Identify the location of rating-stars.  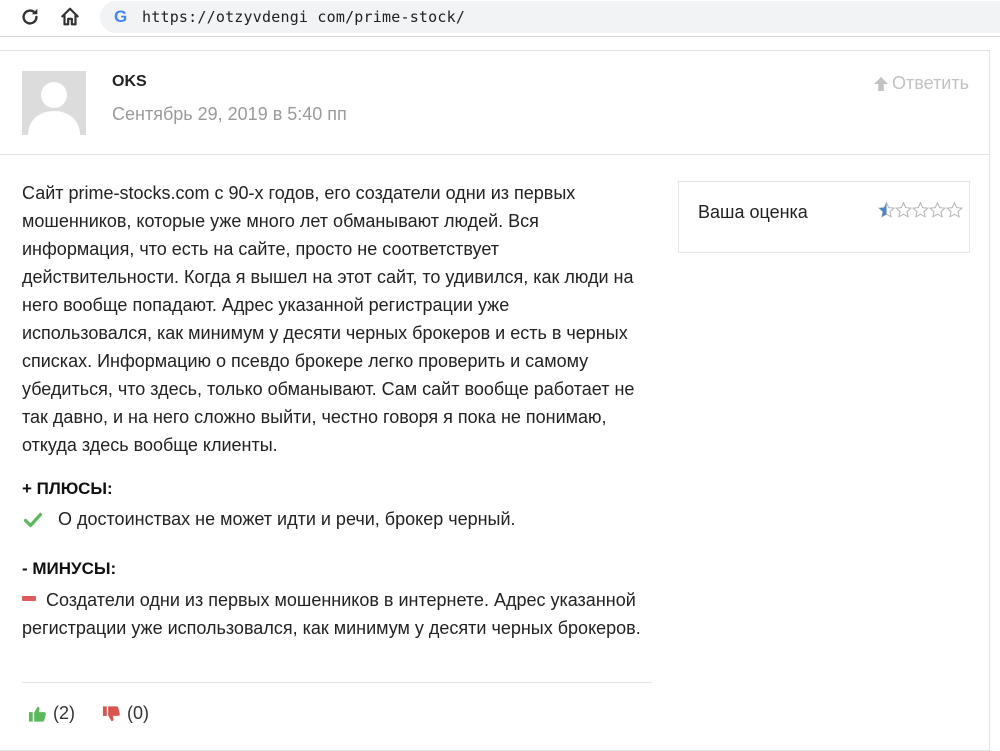
(920, 210).